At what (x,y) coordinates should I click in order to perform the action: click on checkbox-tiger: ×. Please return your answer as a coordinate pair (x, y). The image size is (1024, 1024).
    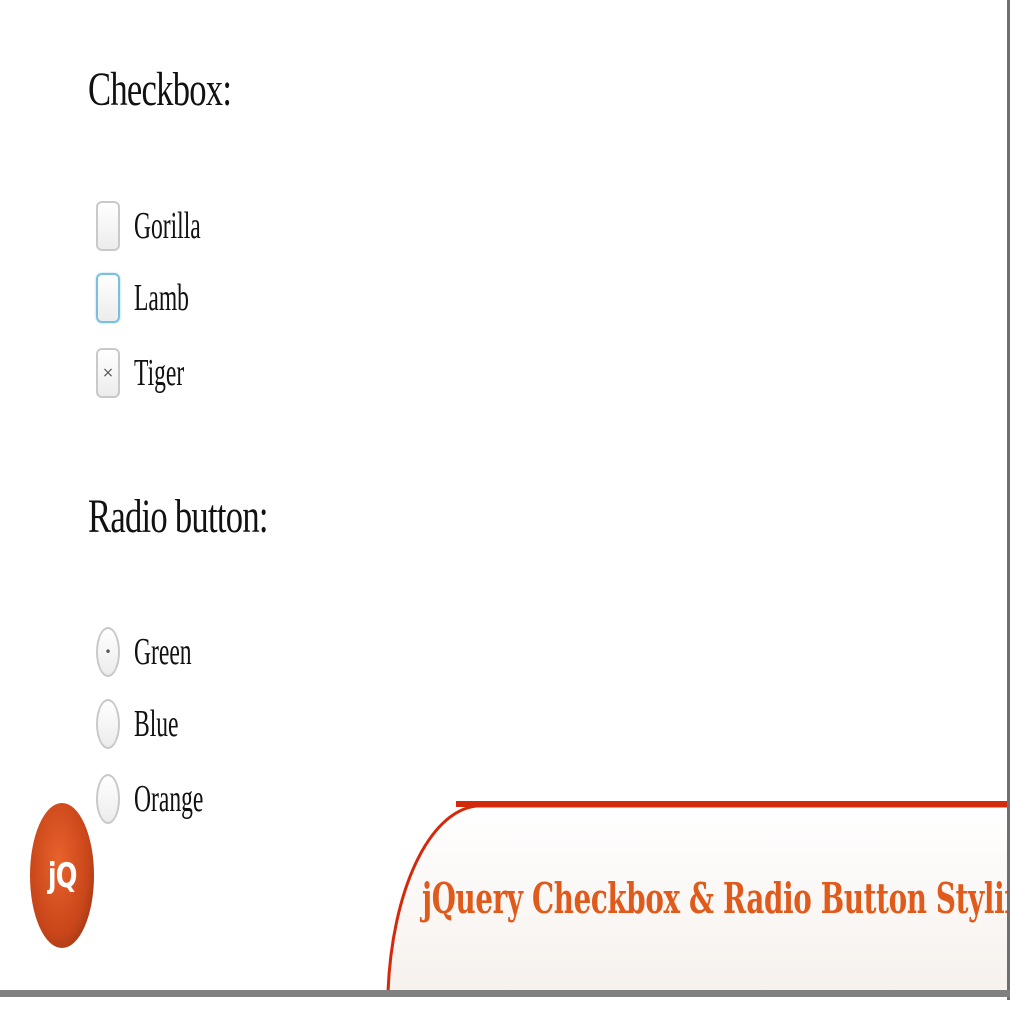
    Looking at the image, I should click on (108, 373).